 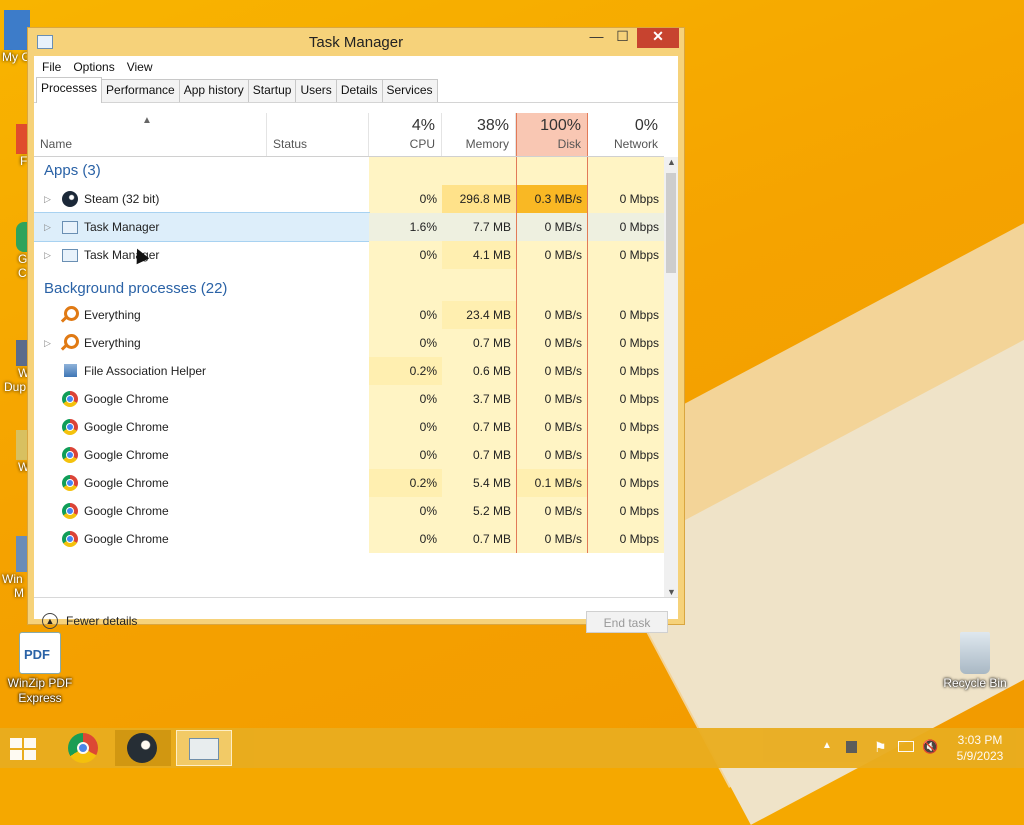 What do you see at coordinates (147, 120) in the screenshot?
I see `sort-arrow-icon: ▲` at bounding box center [147, 120].